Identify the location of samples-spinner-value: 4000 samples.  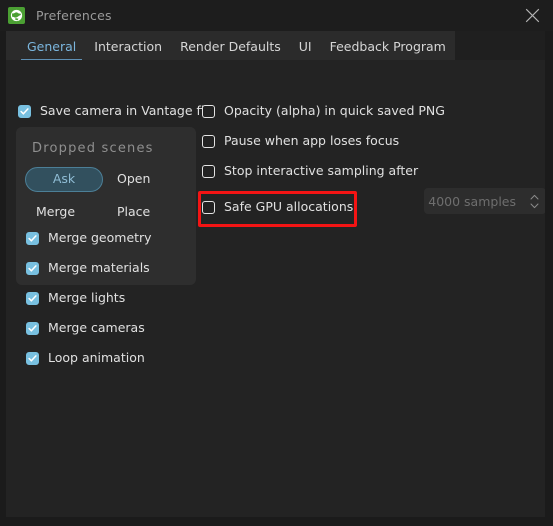
(475, 201).